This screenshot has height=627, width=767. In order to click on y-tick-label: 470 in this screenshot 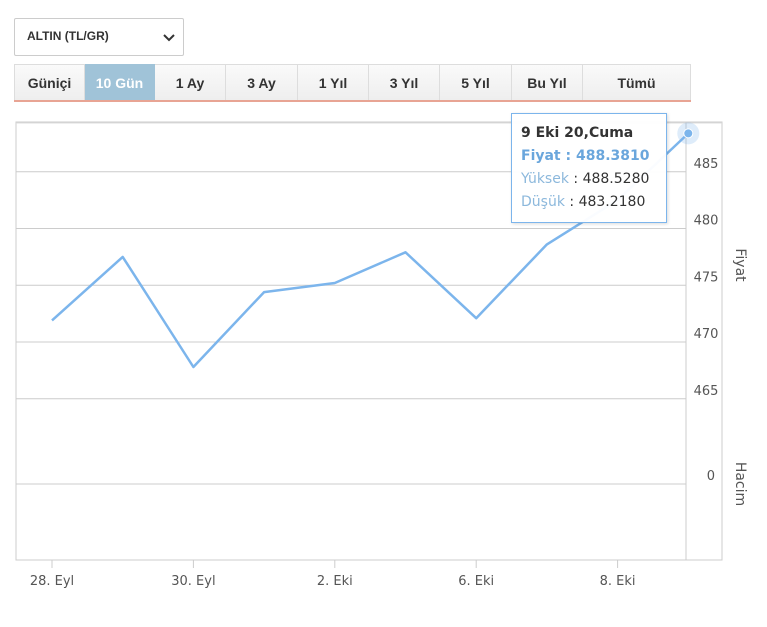, I will do `click(706, 334)`.